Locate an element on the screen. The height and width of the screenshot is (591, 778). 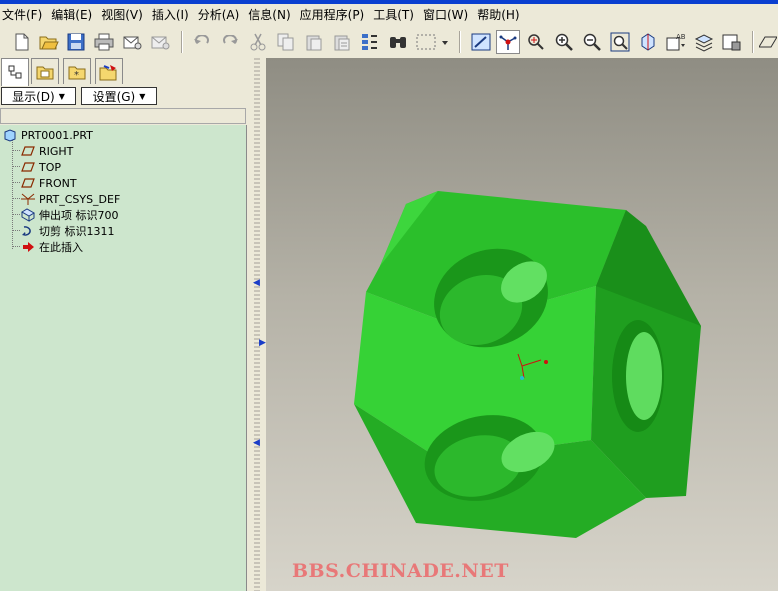
repaint-icon is located at coordinates (481, 42).